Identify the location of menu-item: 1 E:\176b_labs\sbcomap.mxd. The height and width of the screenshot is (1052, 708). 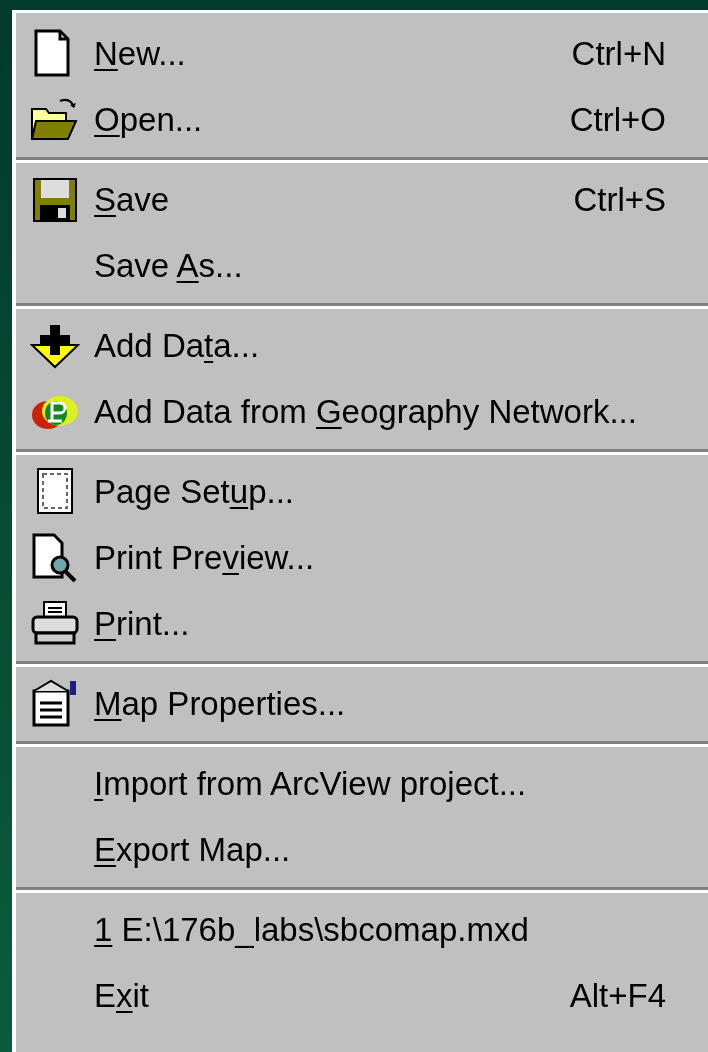
(362, 930).